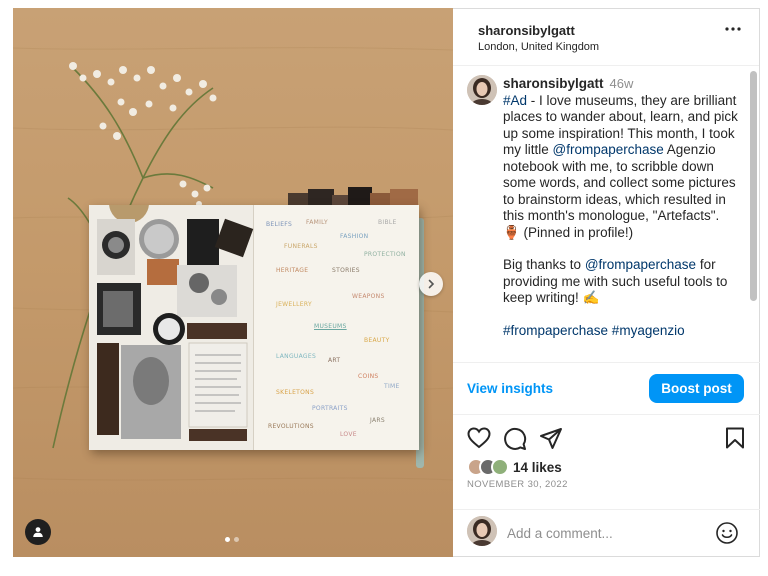 This screenshot has width=768, height=576. I want to click on comment-input, so click(607, 533).